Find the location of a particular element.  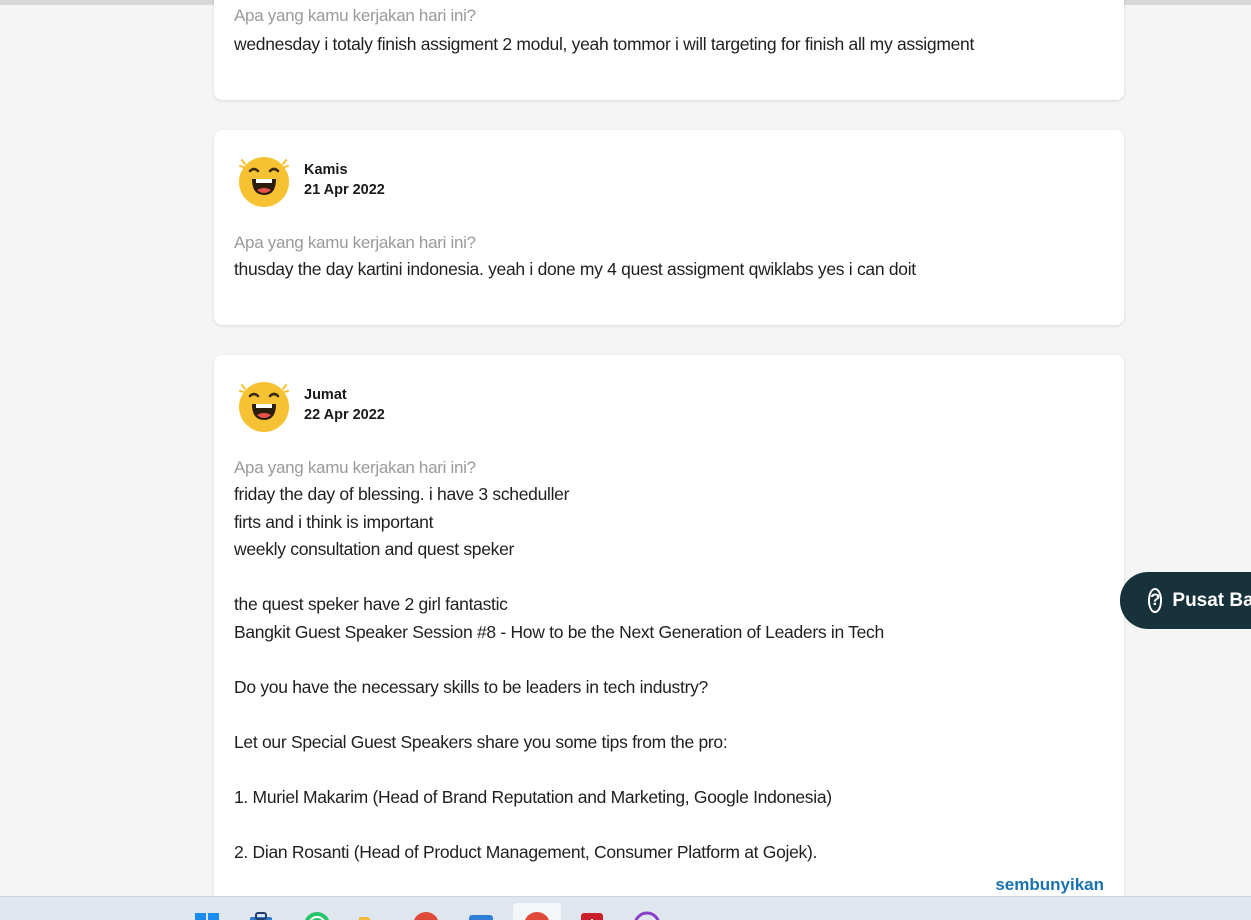

help-center-button: ? Pusat Bantuan is located at coordinates (1185, 600).